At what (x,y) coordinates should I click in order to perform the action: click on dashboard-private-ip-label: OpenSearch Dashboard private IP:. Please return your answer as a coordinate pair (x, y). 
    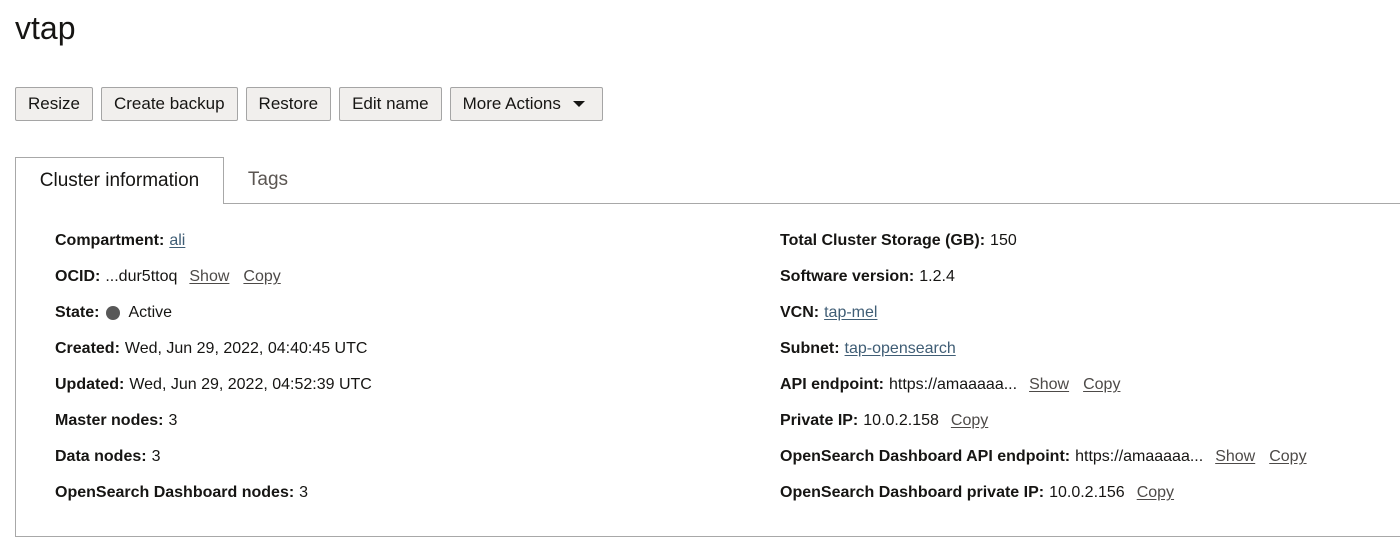
    Looking at the image, I should click on (912, 492).